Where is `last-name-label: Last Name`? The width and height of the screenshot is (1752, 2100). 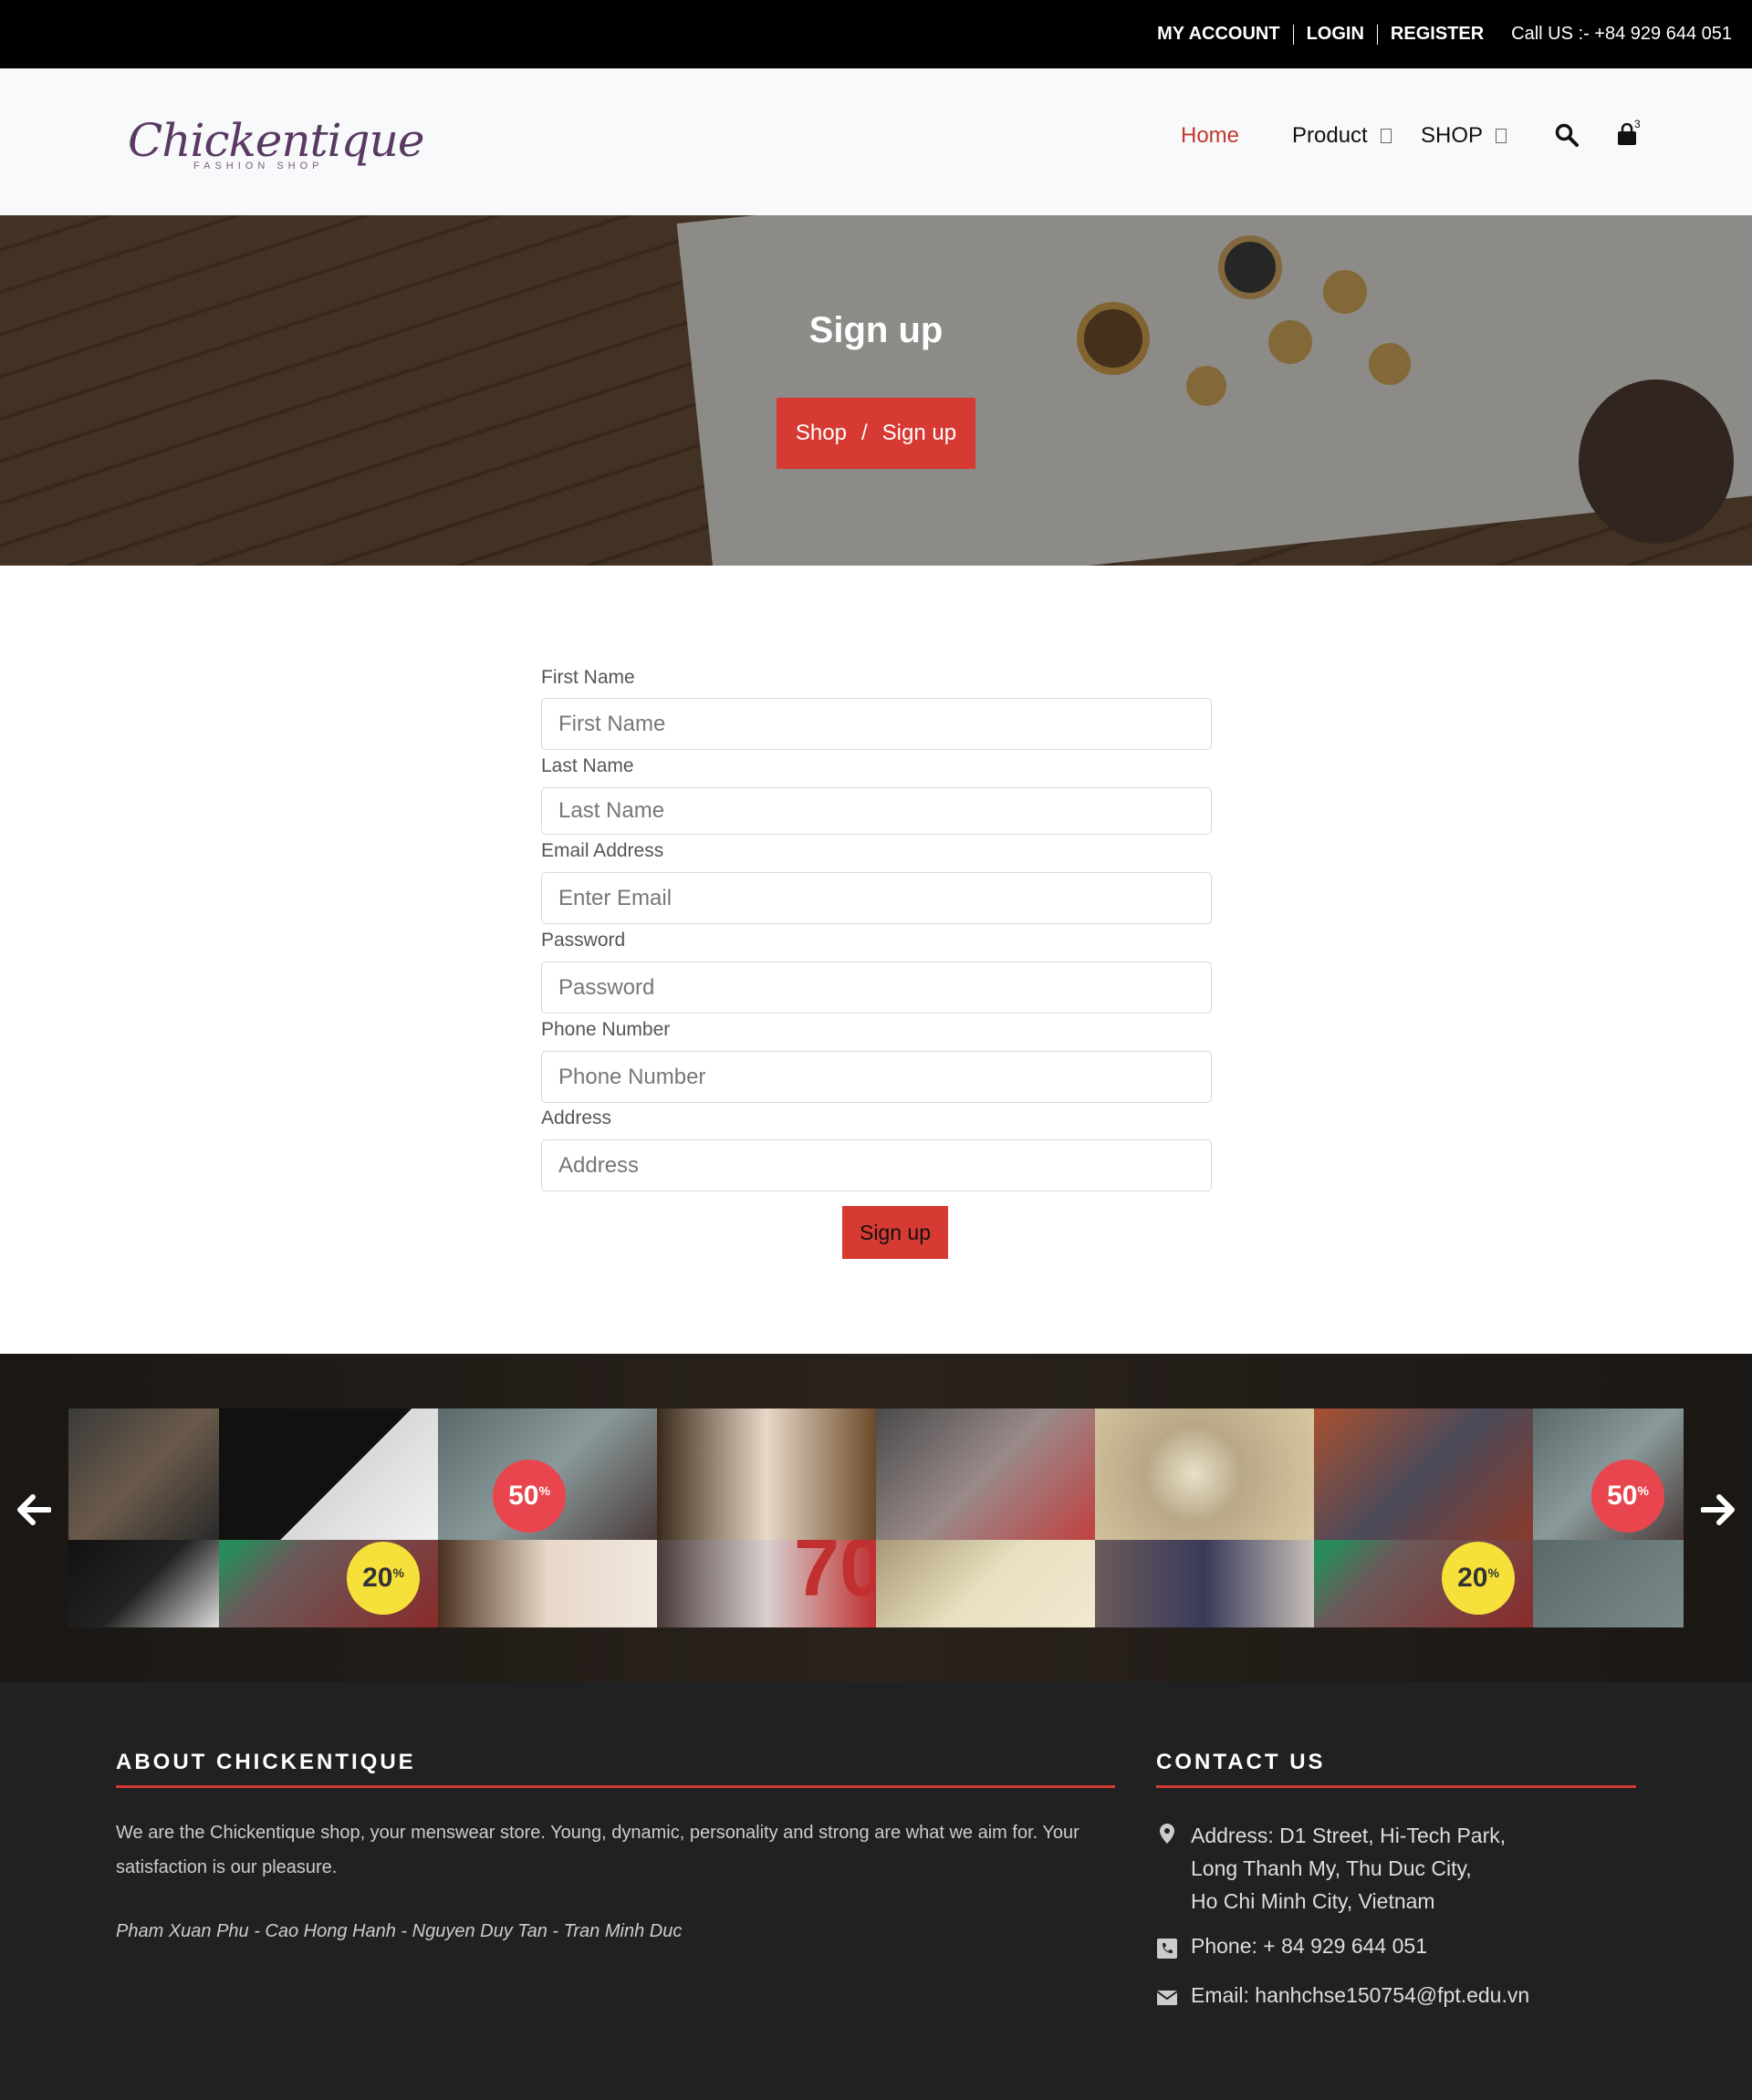
last-name-label: Last Name is located at coordinates (587, 765).